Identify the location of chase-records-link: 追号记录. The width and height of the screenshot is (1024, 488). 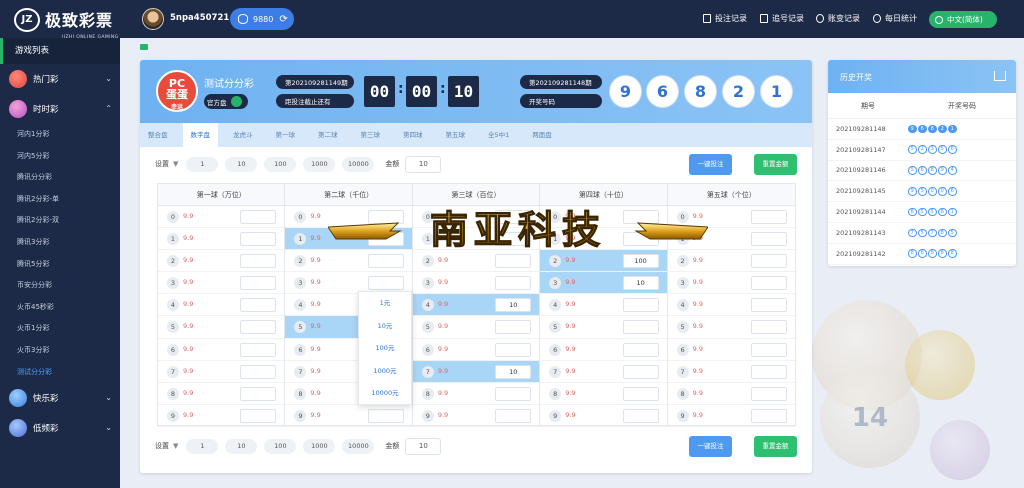
(782, 18).